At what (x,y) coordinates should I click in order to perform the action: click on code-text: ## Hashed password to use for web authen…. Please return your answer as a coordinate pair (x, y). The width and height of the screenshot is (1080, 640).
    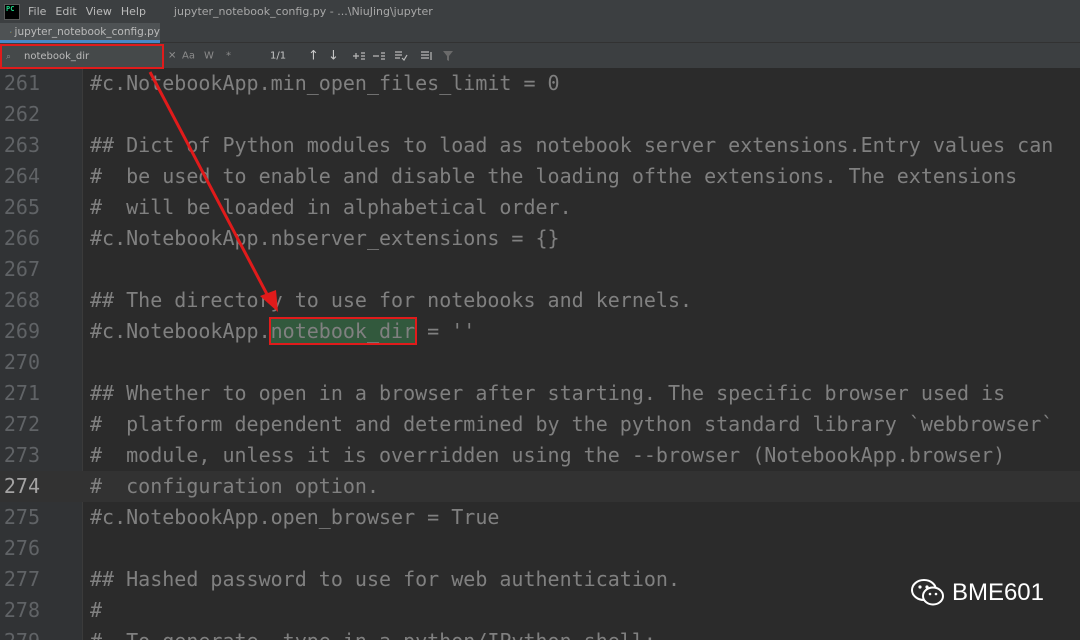
    Looking at the image, I should click on (385, 579).